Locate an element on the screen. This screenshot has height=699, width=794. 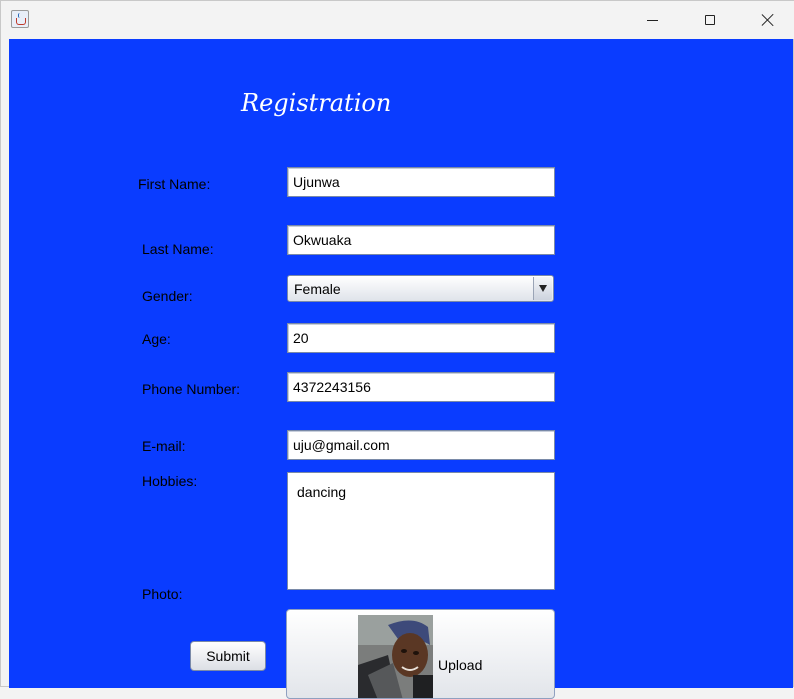
maximize-button is located at coordinates (710, 20).